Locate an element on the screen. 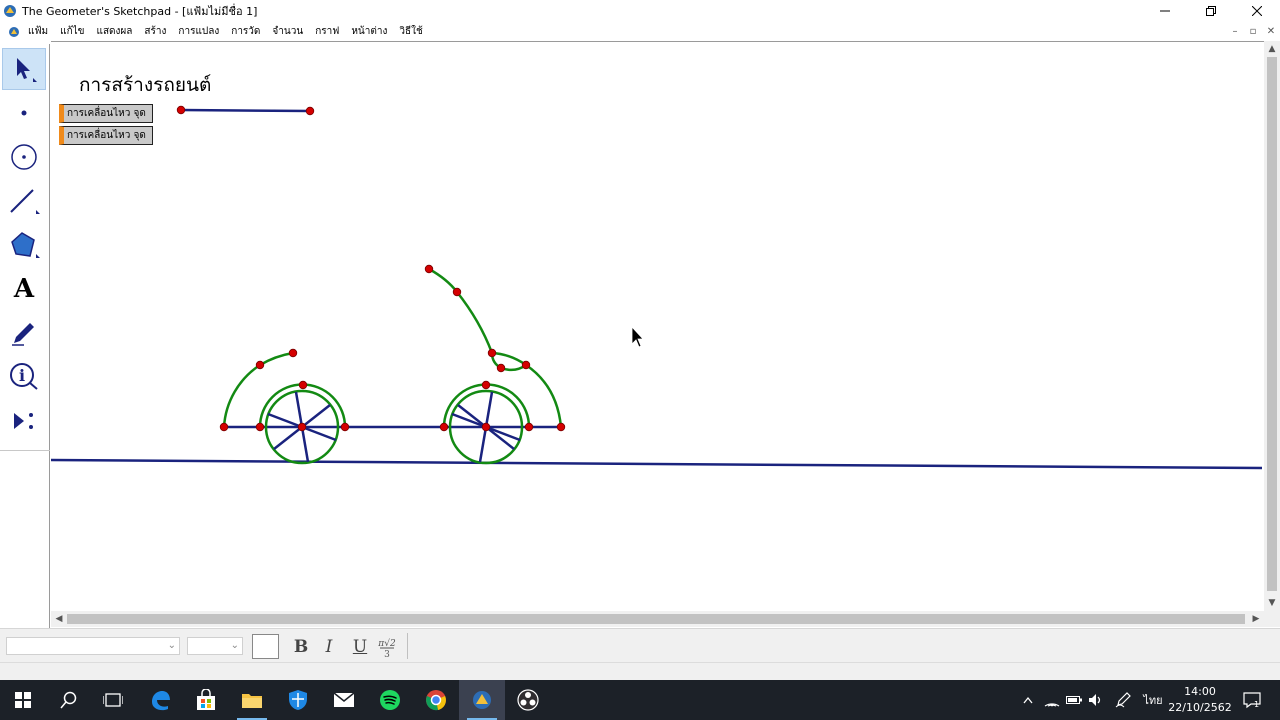  search-icon is located at coordinates (68, 700).